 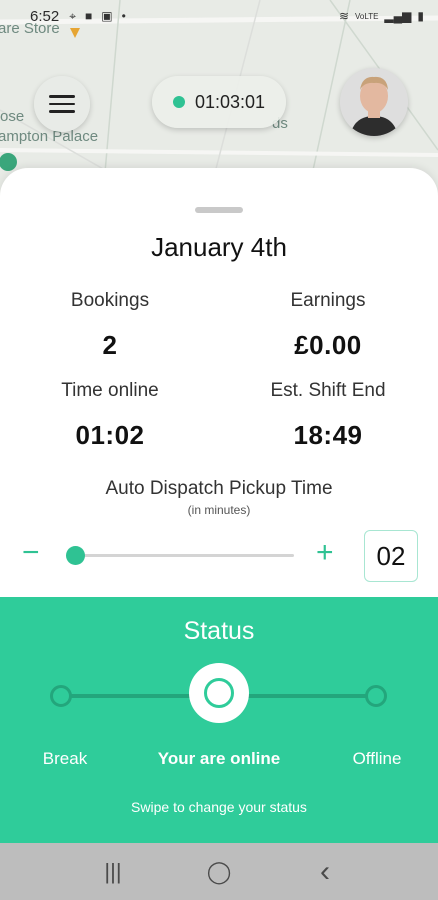 What do you see at coordinates (219, 510) in the screenshot?
I see `dispatch-subtitle: (in minutes)` at bounding box center [219, 510].